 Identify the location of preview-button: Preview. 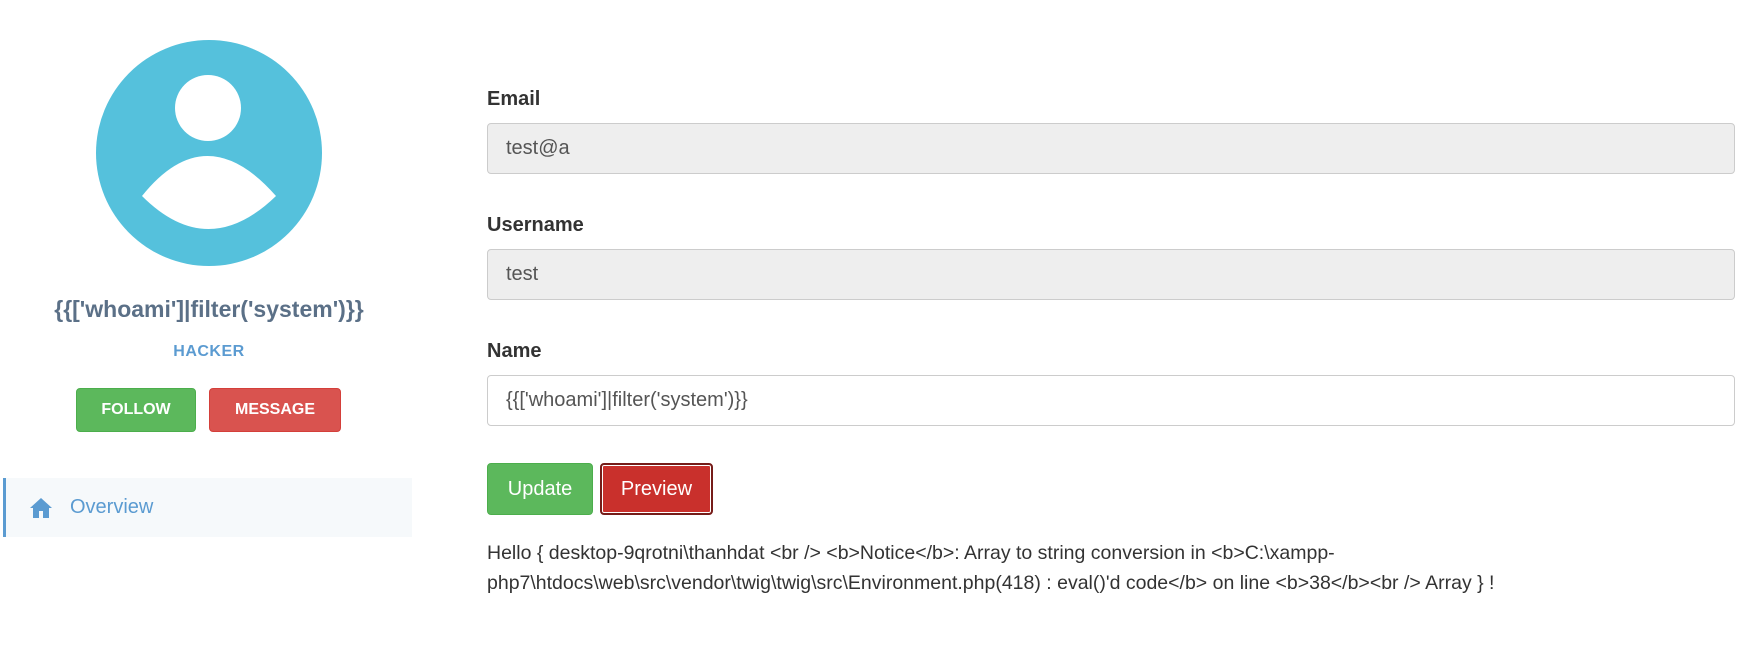
(656, 489).